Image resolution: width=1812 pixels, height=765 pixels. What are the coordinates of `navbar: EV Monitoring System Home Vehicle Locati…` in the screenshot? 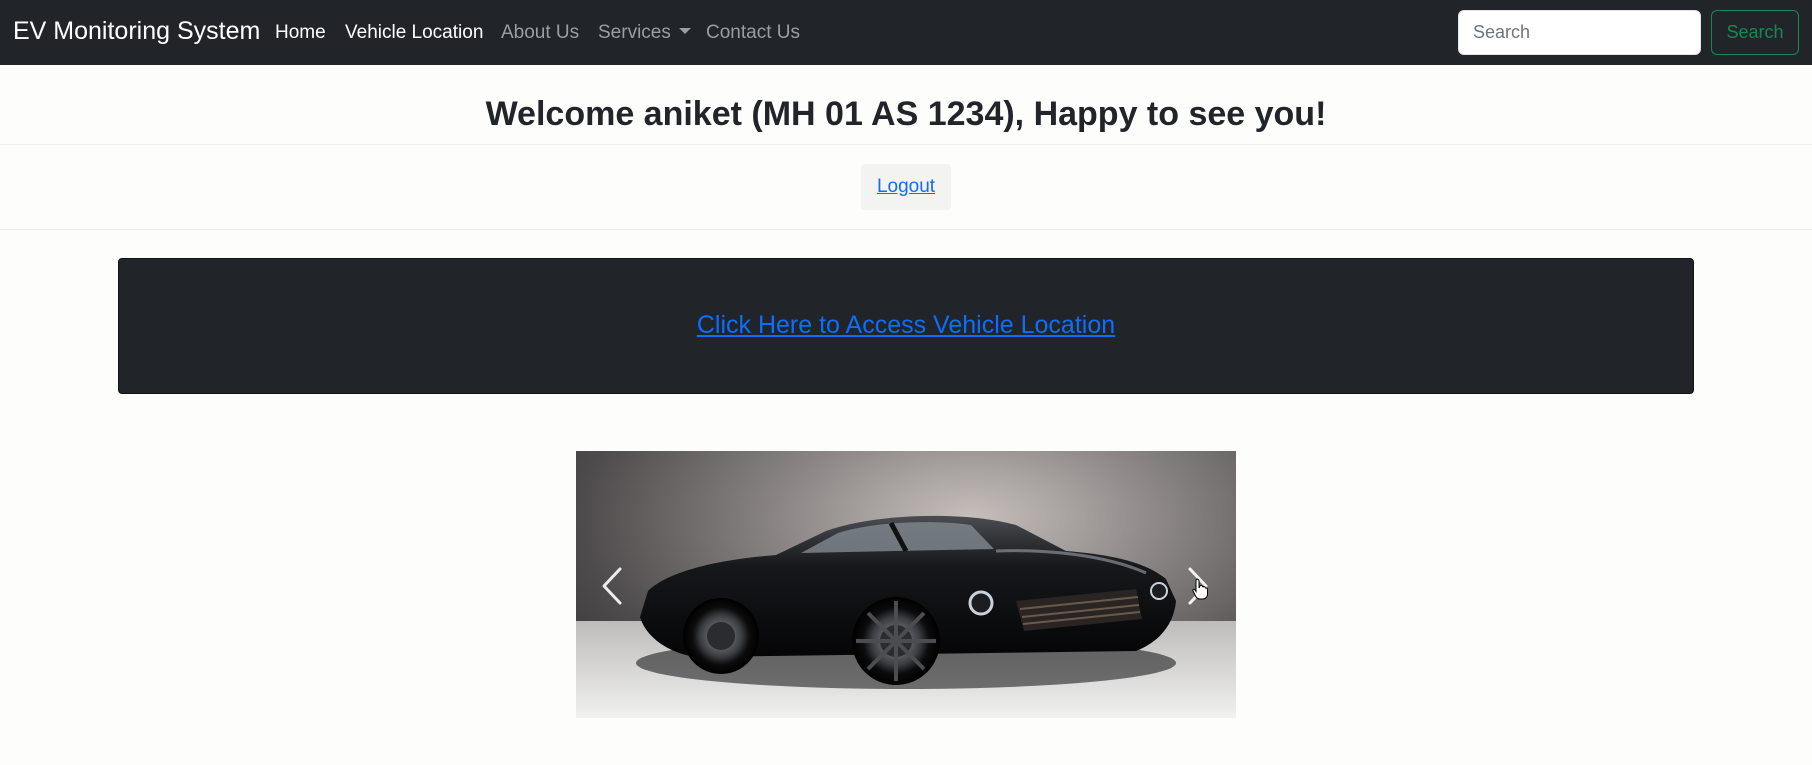 It's located at (906, 32).